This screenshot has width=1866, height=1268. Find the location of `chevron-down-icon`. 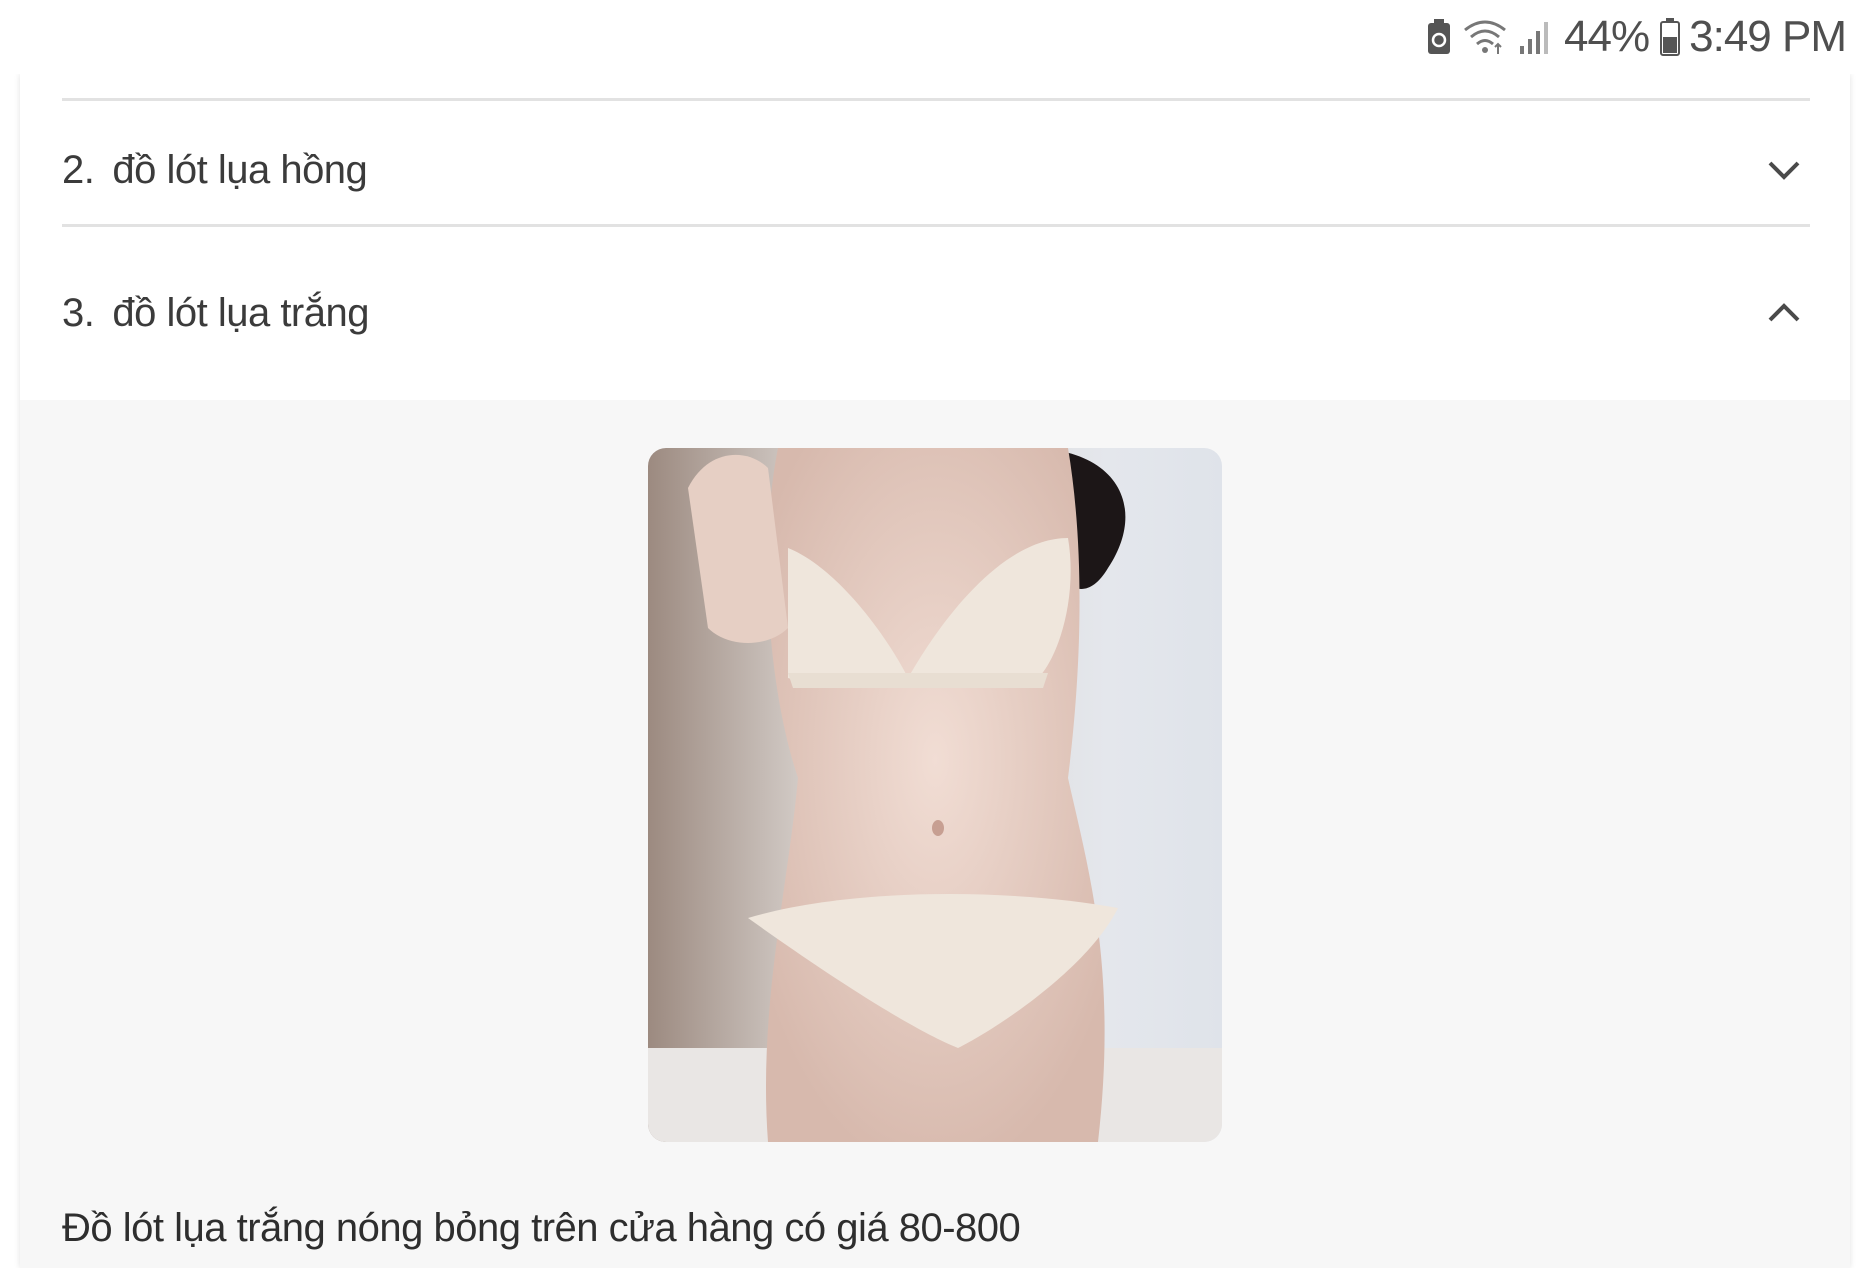

chevron-down-icon is located at coordinates (1784, 170).